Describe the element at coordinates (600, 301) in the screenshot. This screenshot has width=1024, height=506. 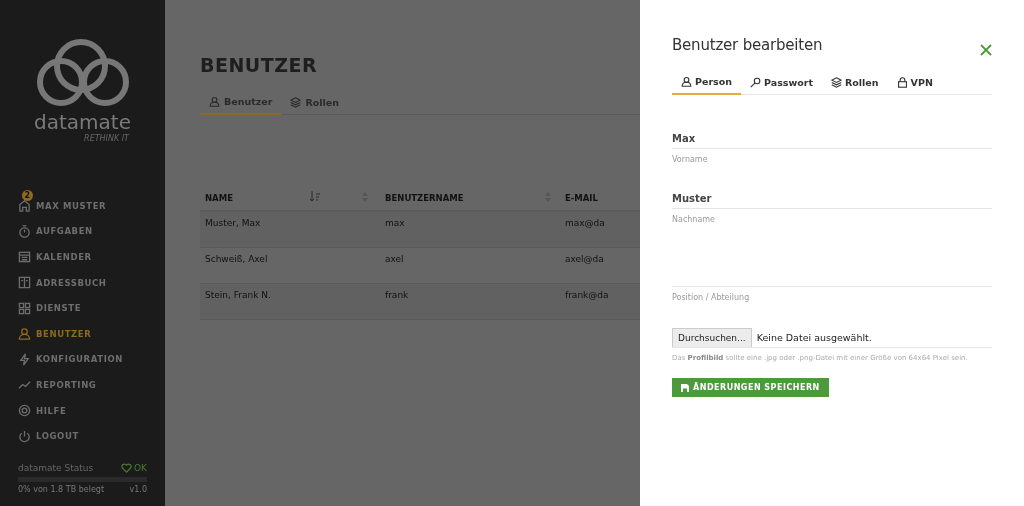
I see `table-cell: frank@da` at that location.